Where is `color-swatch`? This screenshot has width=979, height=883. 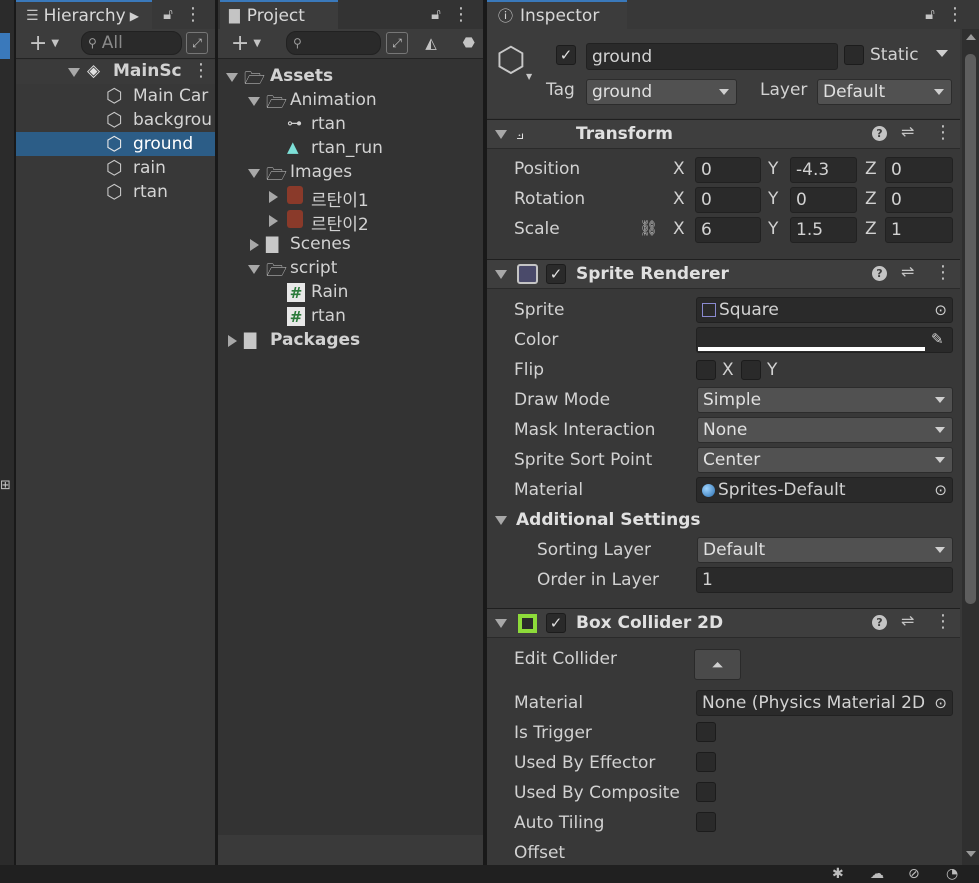
color-swatch is located at coordinates (811, 349).